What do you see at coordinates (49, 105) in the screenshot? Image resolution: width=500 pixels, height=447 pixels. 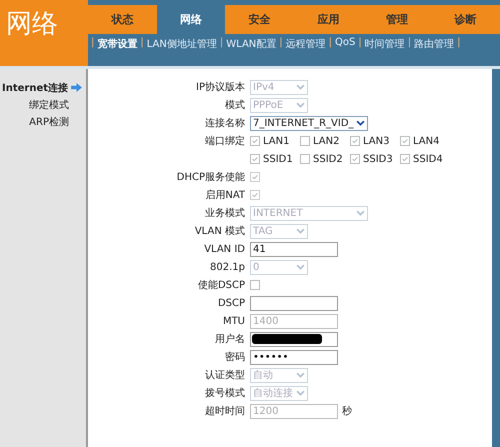 I see `sidebar-item: 绑定模式` at bounding box center [49, 105].